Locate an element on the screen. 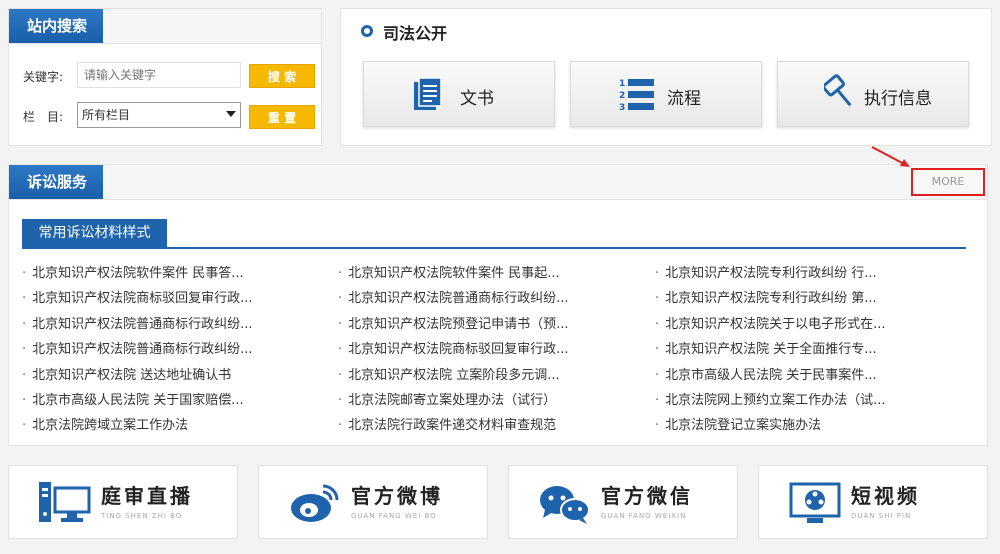 Image resolution: width=1000 pixels, height=554 pixels. column-label: 栏 目: is located at coordinates (43, 117).